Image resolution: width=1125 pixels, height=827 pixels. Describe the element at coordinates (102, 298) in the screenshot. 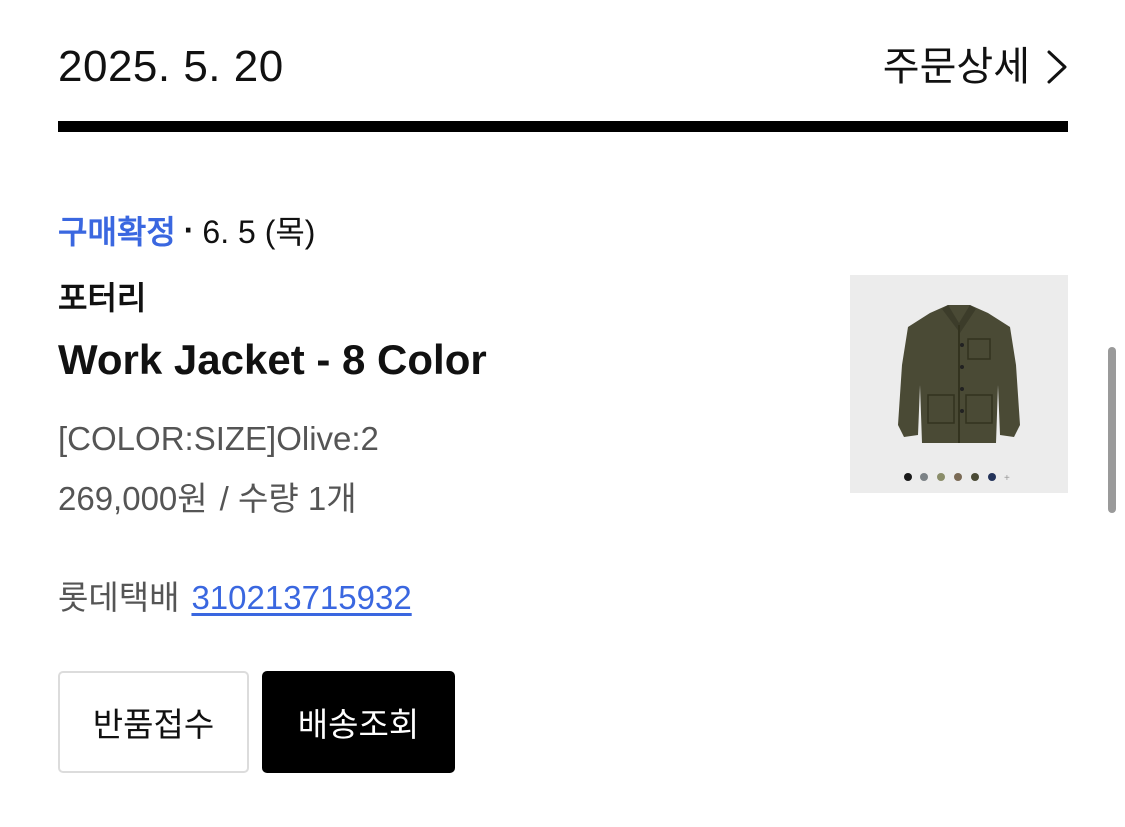

I see `product-brand: 포터리` at that location.